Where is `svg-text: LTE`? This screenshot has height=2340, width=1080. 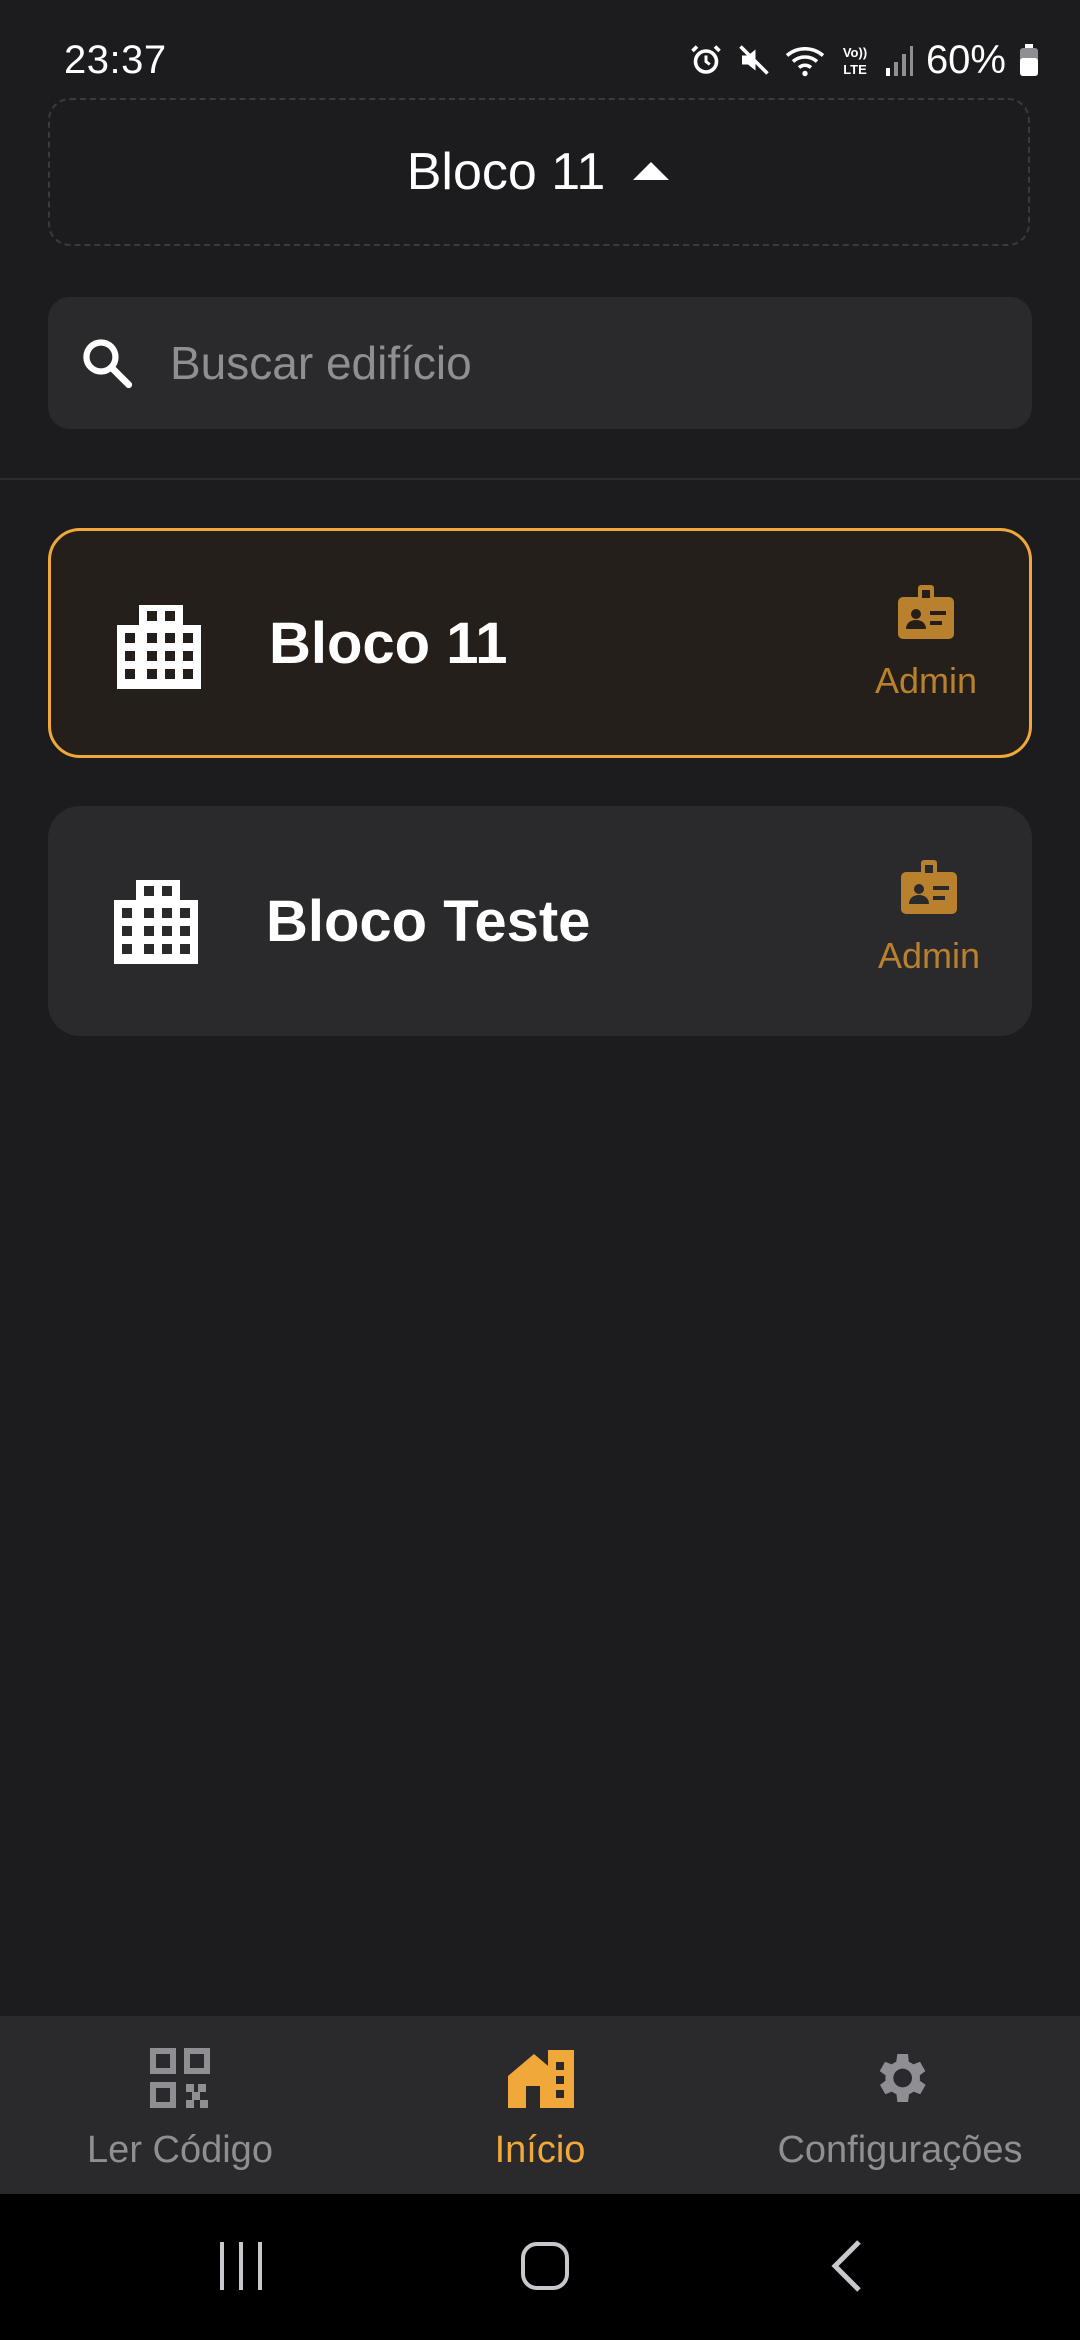 svg-text: LTE is located at coordinates (855, 69).